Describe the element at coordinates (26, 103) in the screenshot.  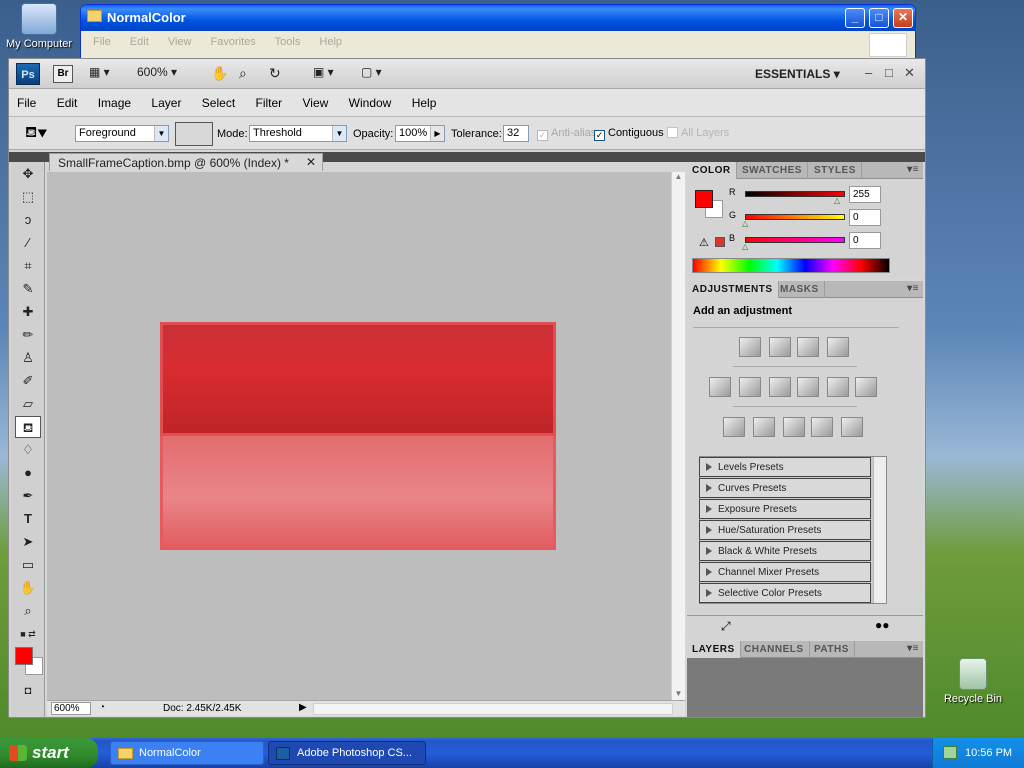
I see `menu-file: File` at that location.